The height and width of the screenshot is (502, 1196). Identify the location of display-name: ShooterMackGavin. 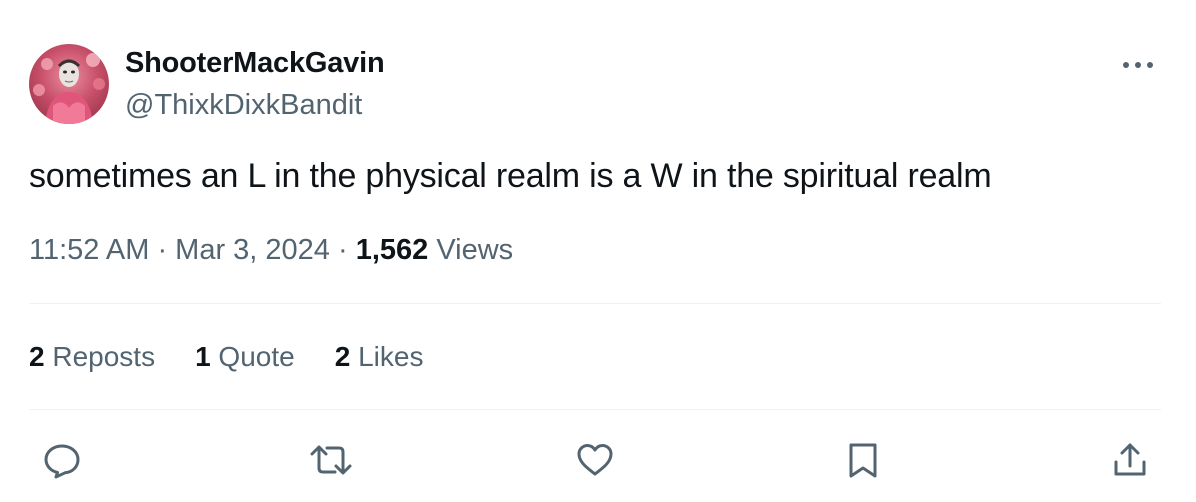
(255, 63).